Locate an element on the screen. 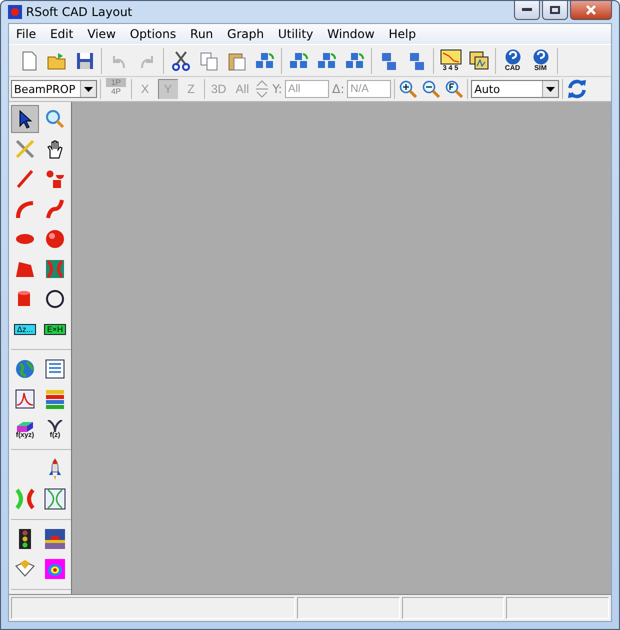  copy-pages-icon is located at coordinates (209, 61).